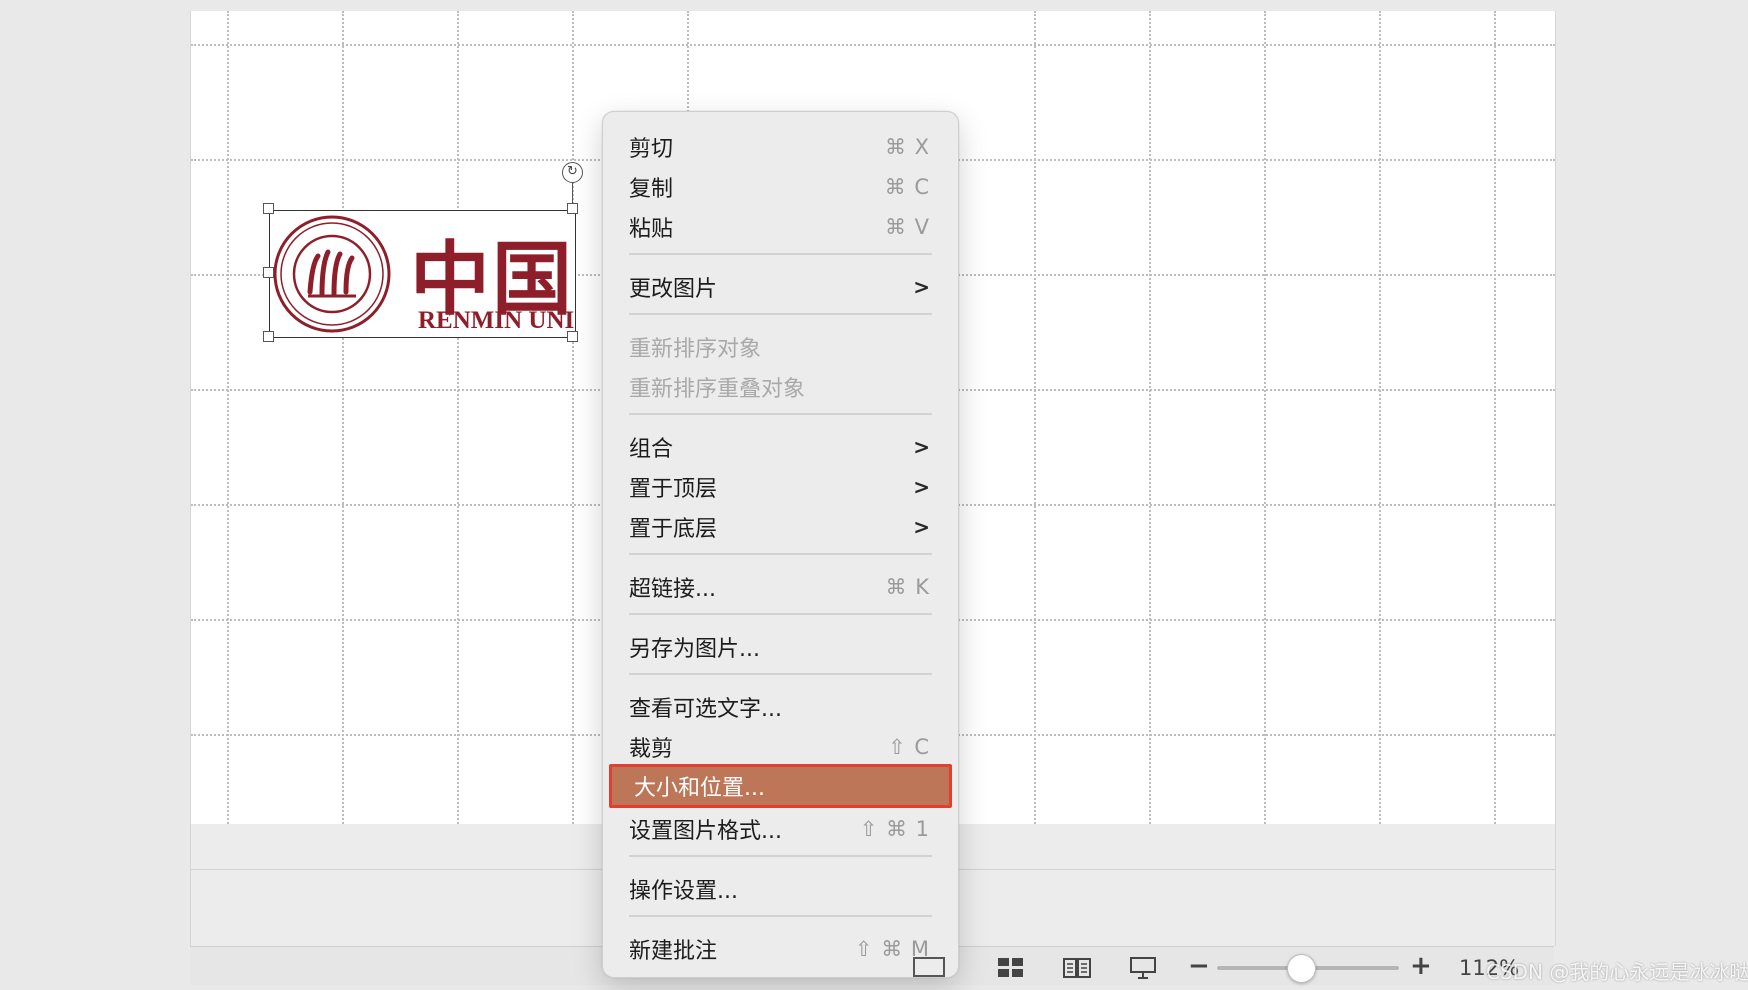 The height and width of the screenshot is (990, 1748). Describe the element at coordinates (780, 147) in the screenshot. I see `menu-item-cut: 剪切 ⌘ X` at that location.